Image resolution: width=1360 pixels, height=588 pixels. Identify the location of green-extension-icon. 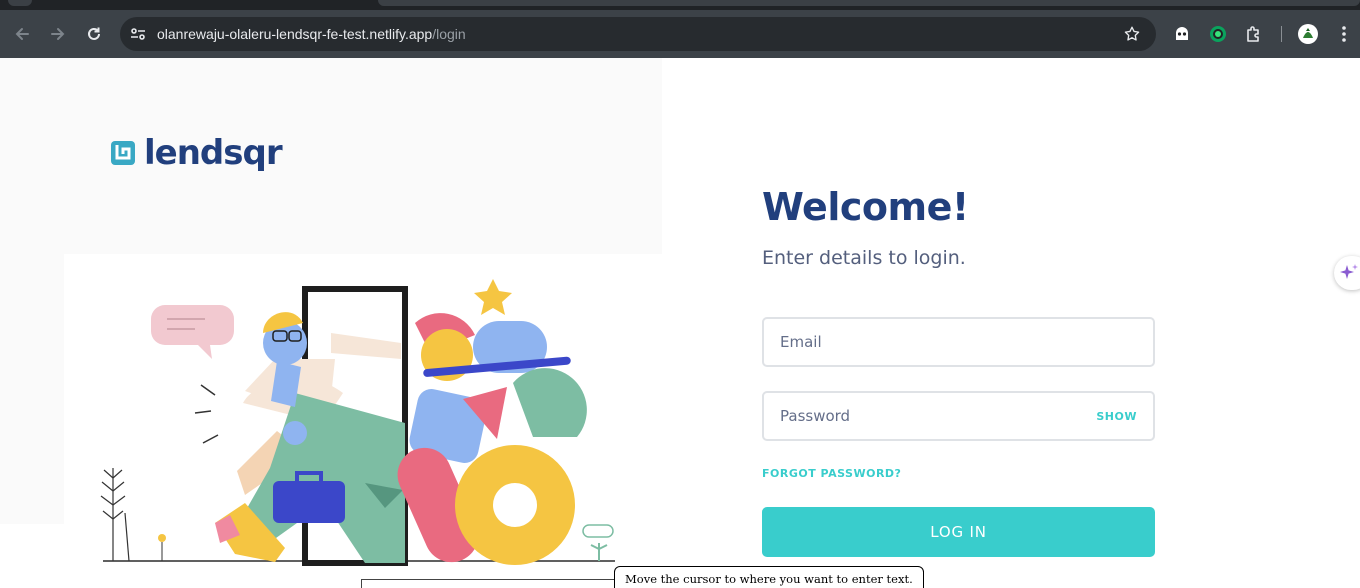
(1218, 34).